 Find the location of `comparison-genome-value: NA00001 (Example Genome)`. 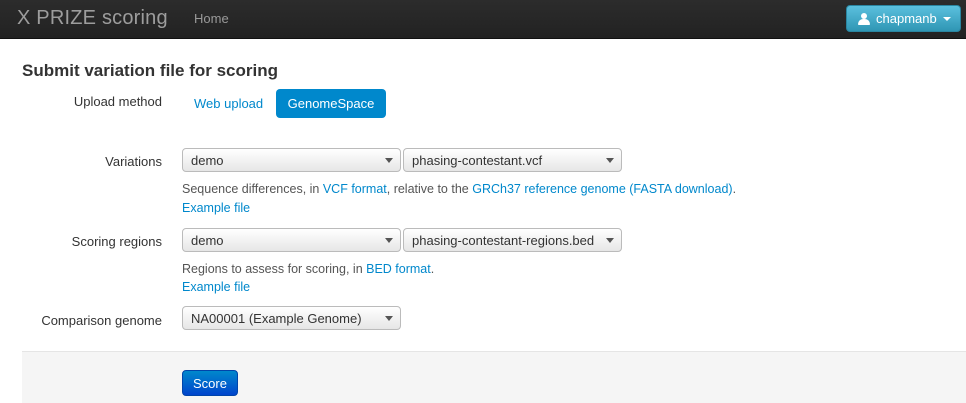

comparison-genome-value: NA00001 (Example Genome) is located at coordinates (276, 318).